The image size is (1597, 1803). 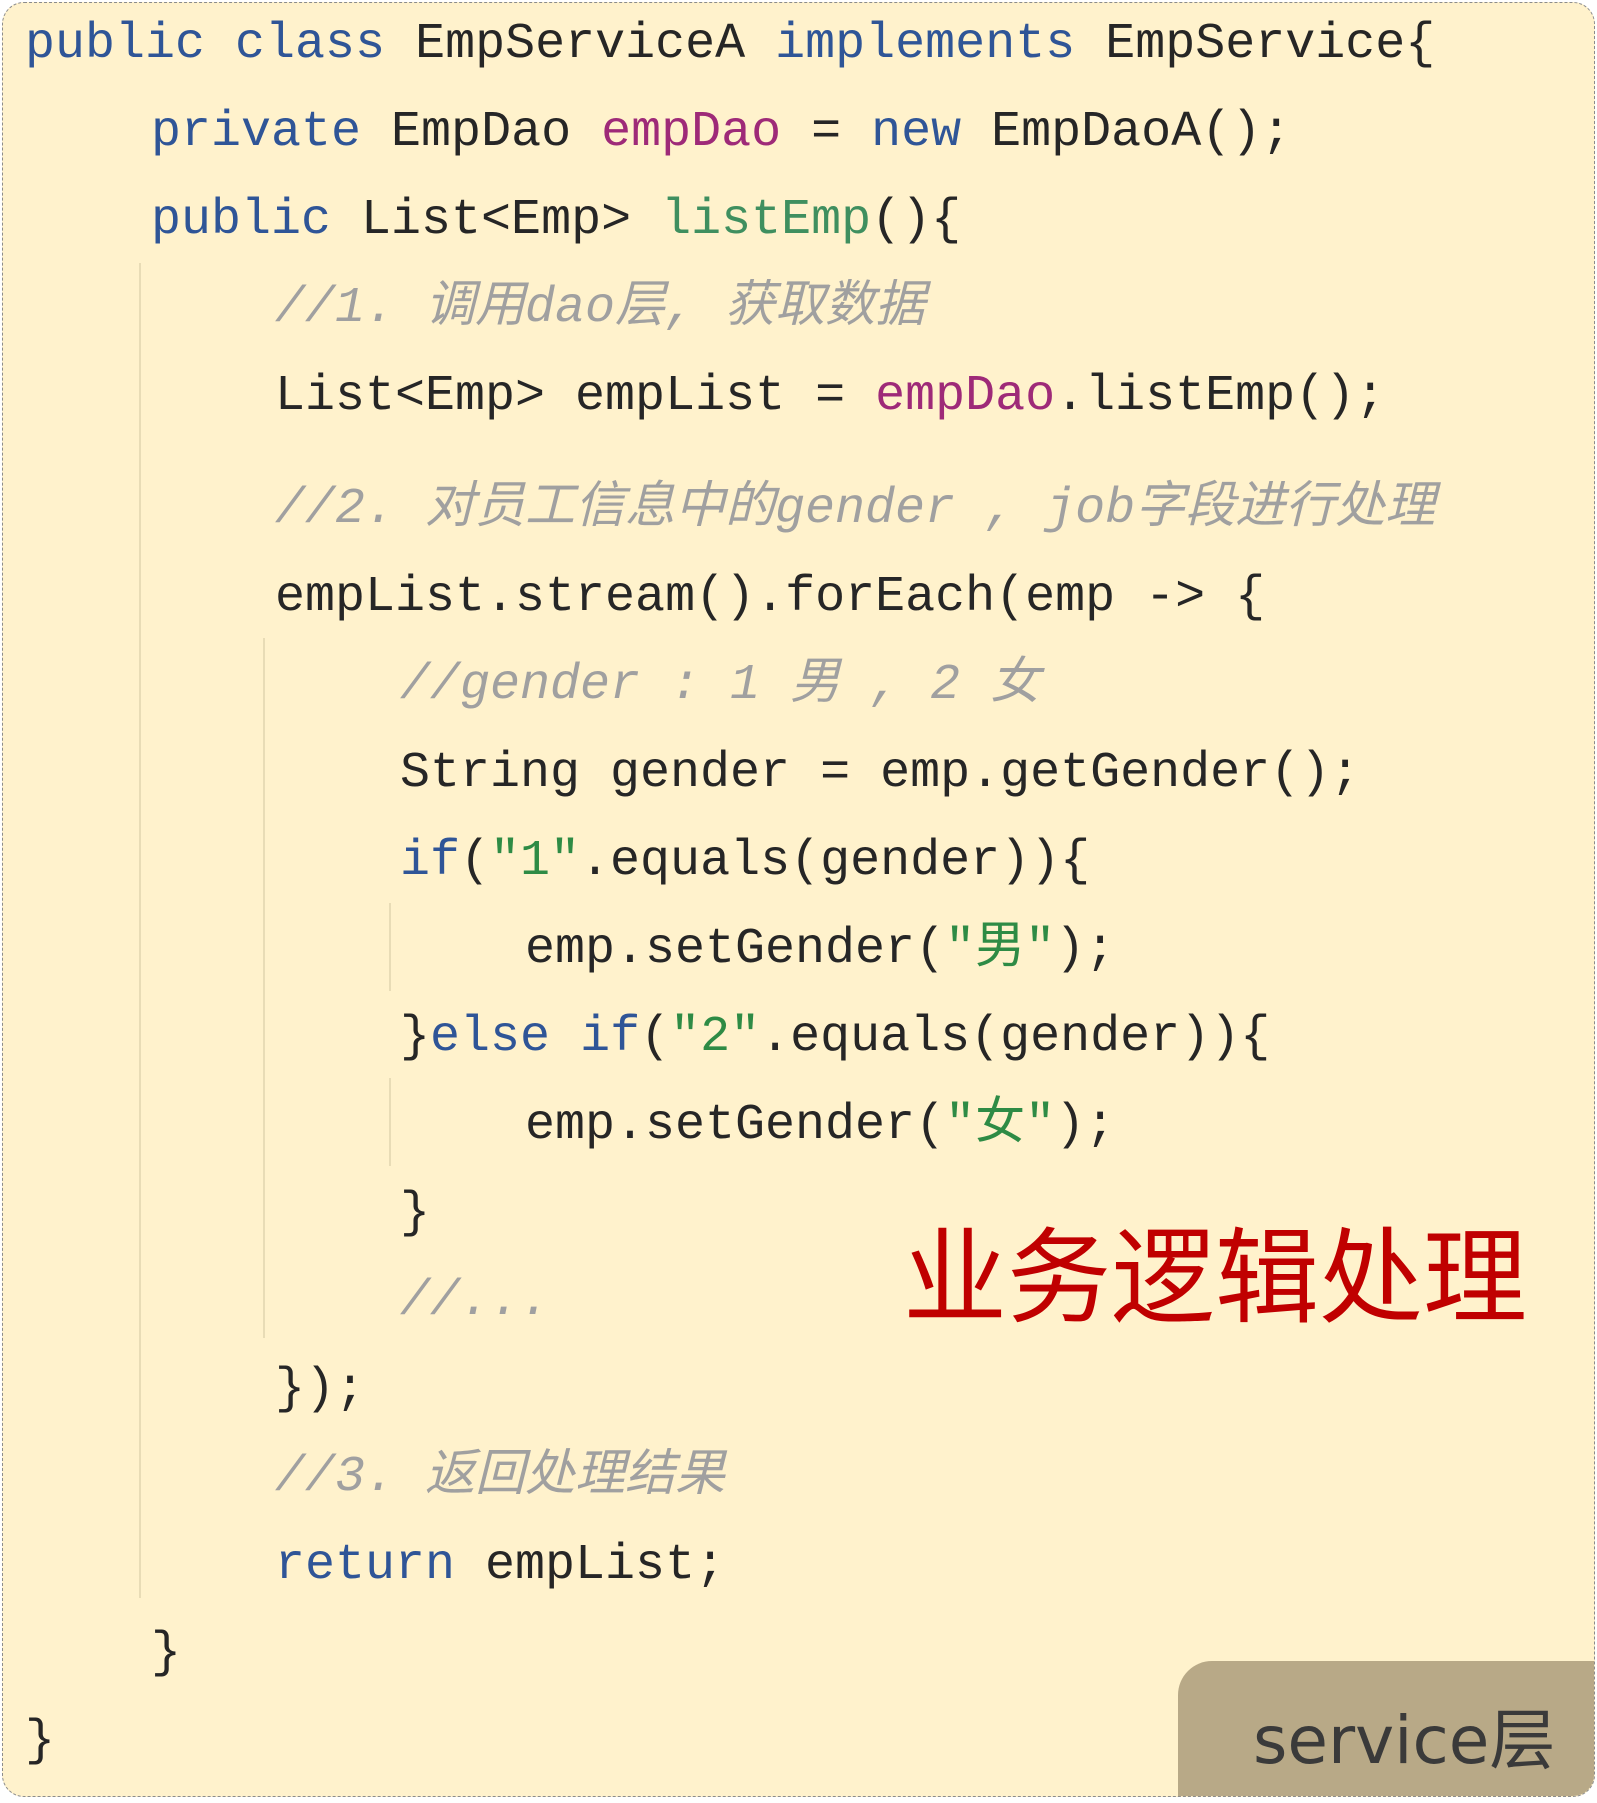 I want to click on code-token: //3. 返回处理结果, so click(x=500, y=1477).